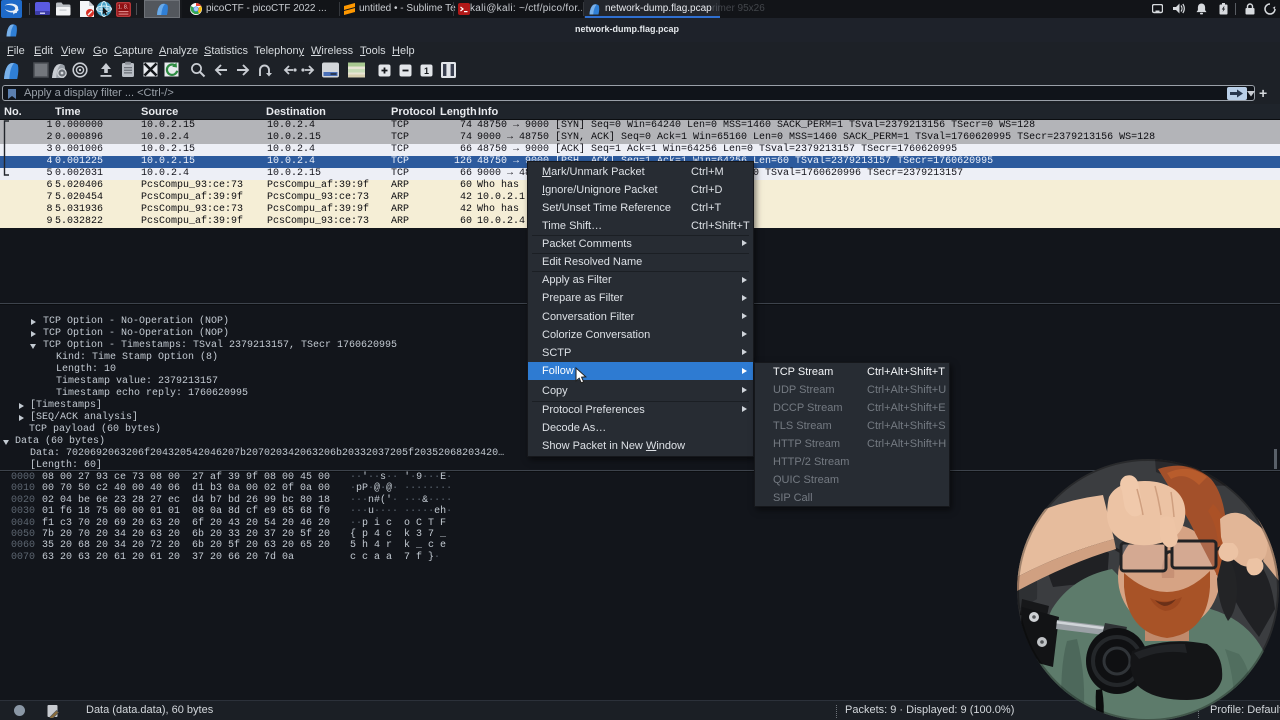 This screenshot has height=720, width=1280. Describe the element at coordinates (426, 71) in the screenshot. I see `svg-text: 1` at that location.